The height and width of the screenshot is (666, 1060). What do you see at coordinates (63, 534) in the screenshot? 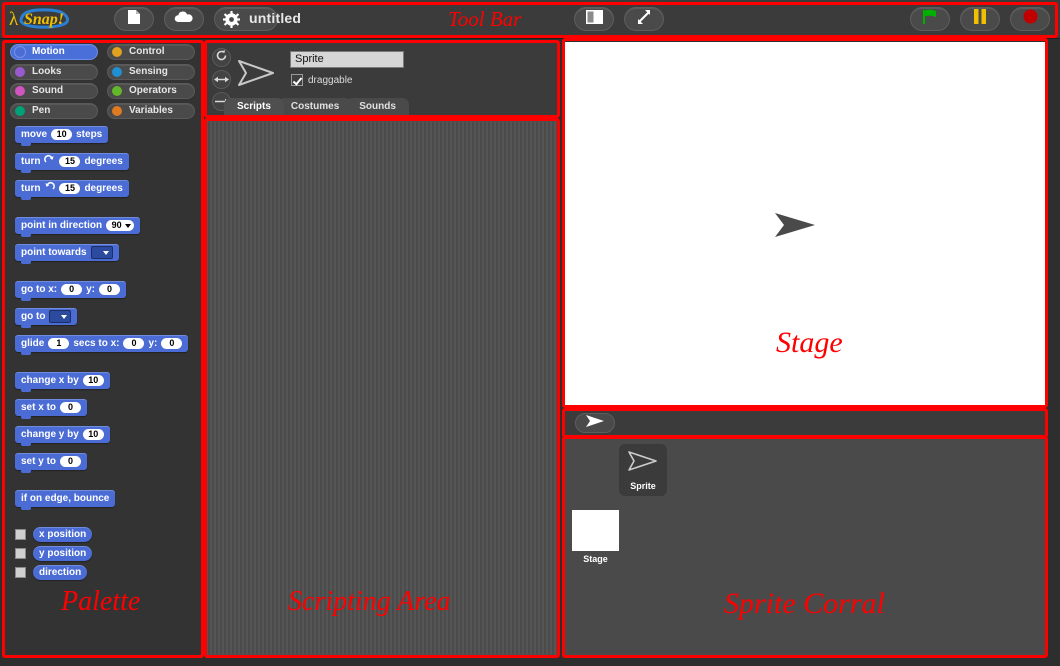
I see `x-position-reporter: x position` at bounding box center [63, 534].